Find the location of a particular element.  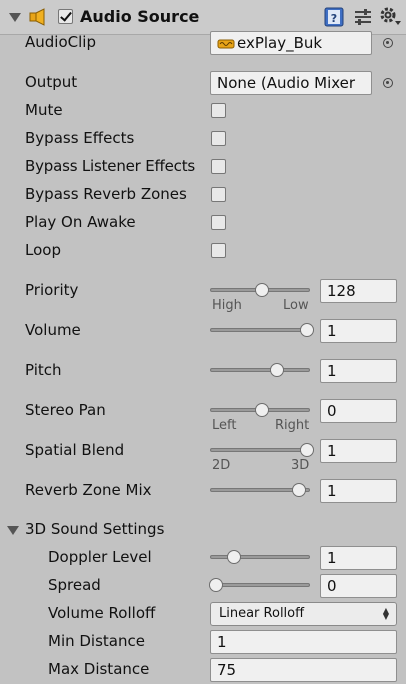

pitch-slider-track is located at coordinates (260, 370).